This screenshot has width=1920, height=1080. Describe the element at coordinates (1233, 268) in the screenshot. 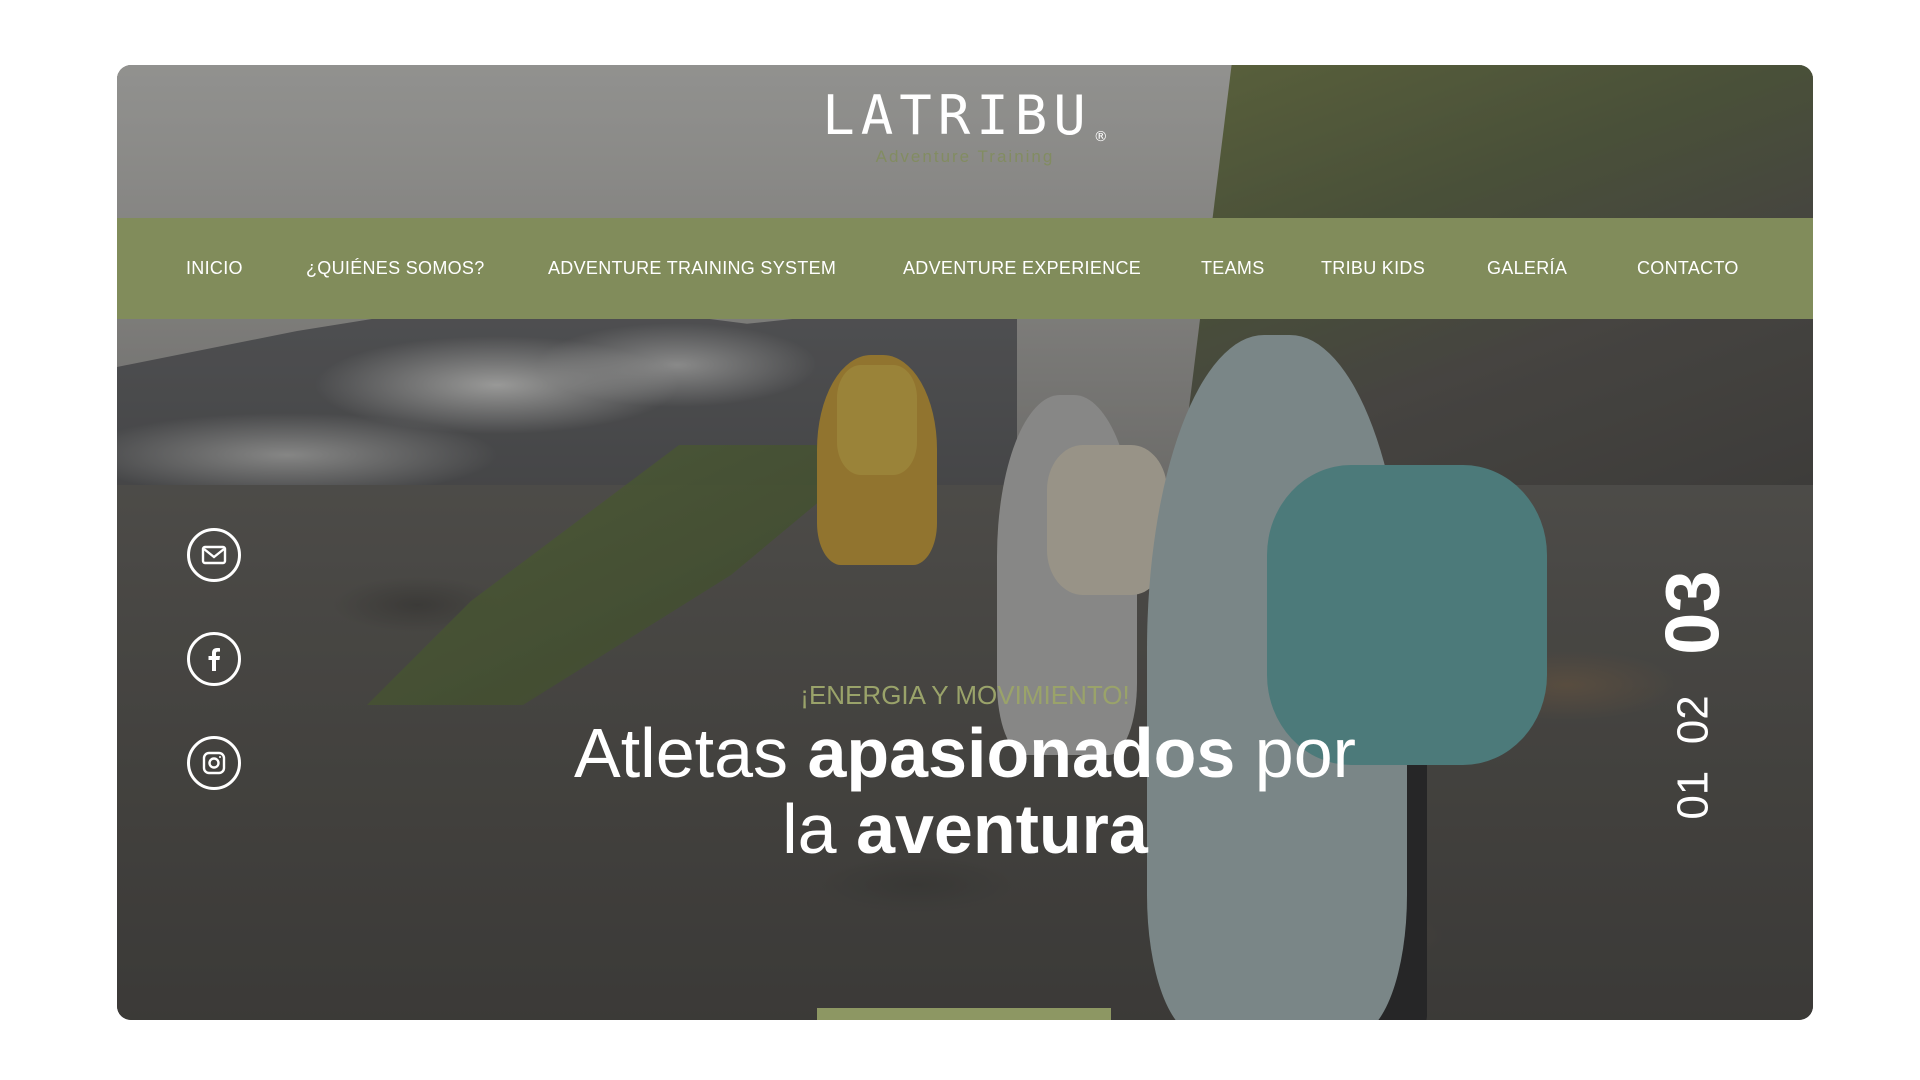

I see `nav-item-teams: TEAMS` at that location.